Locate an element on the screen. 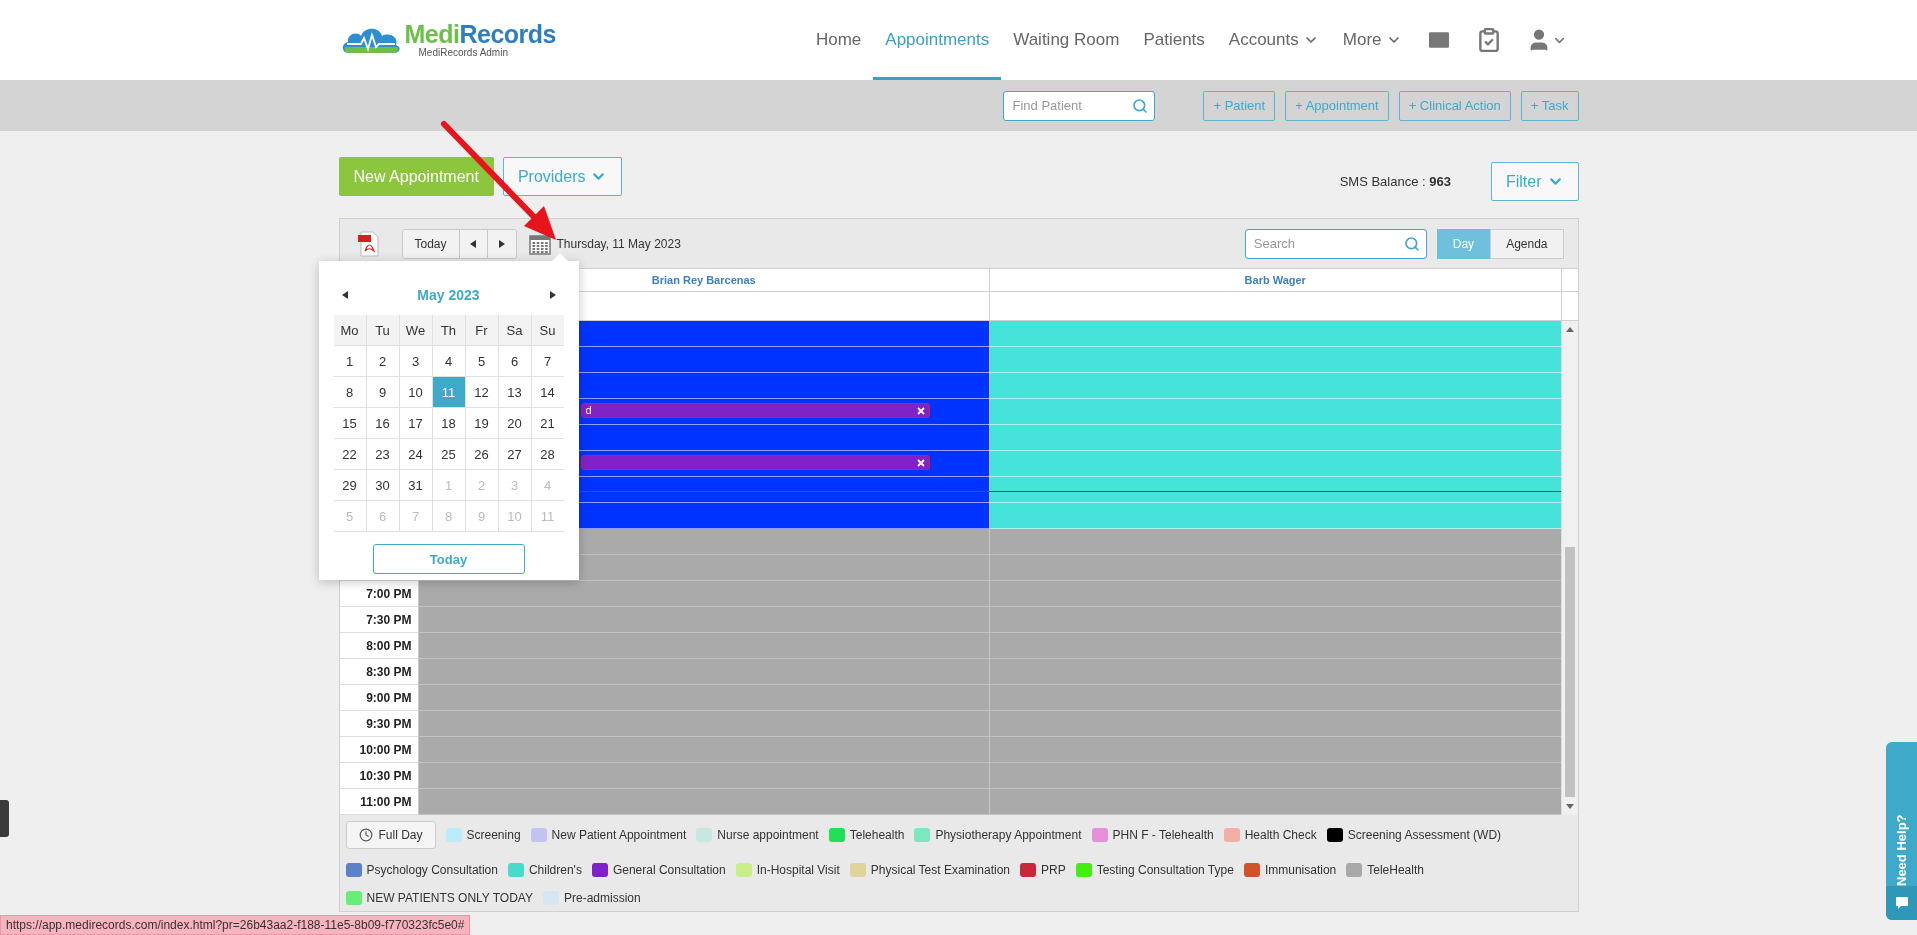  legend-label: General Consultation is located at coordinates (669, 870).